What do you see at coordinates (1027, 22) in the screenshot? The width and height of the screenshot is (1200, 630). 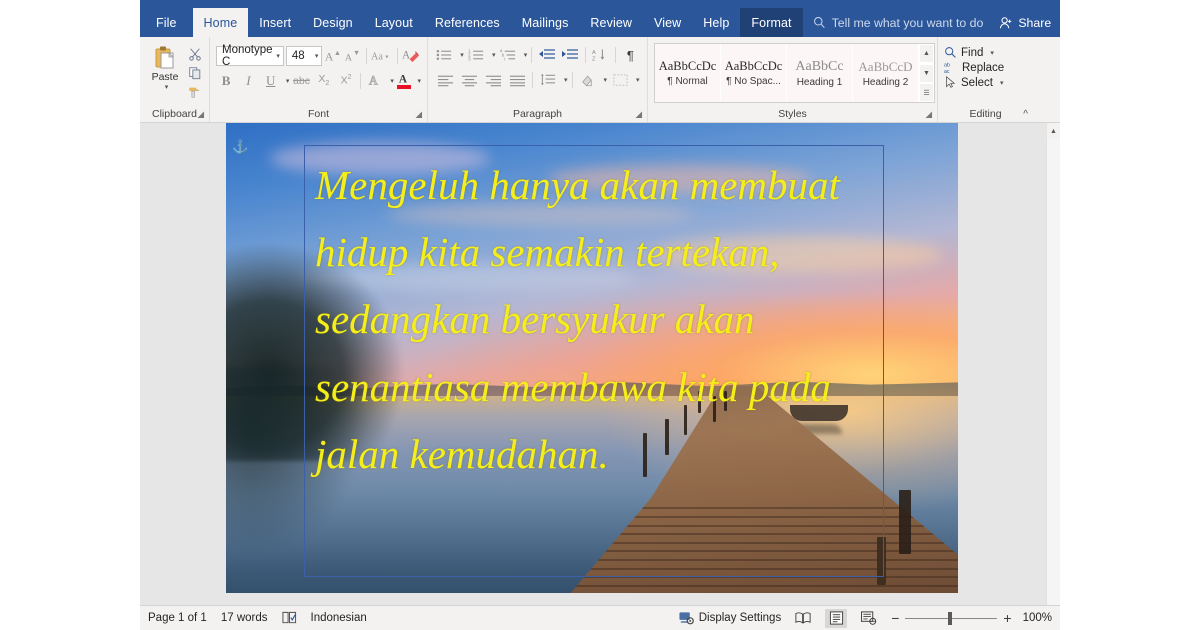 I see `share-button: Share` at bounding box center [1027, 22].